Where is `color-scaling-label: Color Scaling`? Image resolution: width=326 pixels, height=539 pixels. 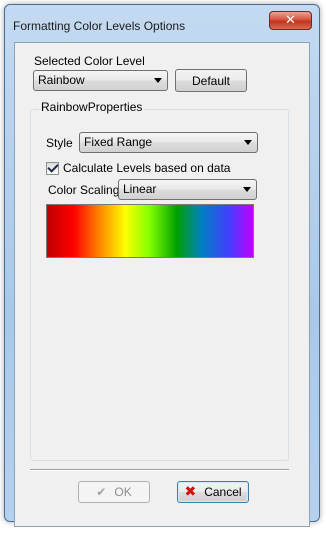 color-scaling-label: Color Scaling is located at coordinates (84, 190).